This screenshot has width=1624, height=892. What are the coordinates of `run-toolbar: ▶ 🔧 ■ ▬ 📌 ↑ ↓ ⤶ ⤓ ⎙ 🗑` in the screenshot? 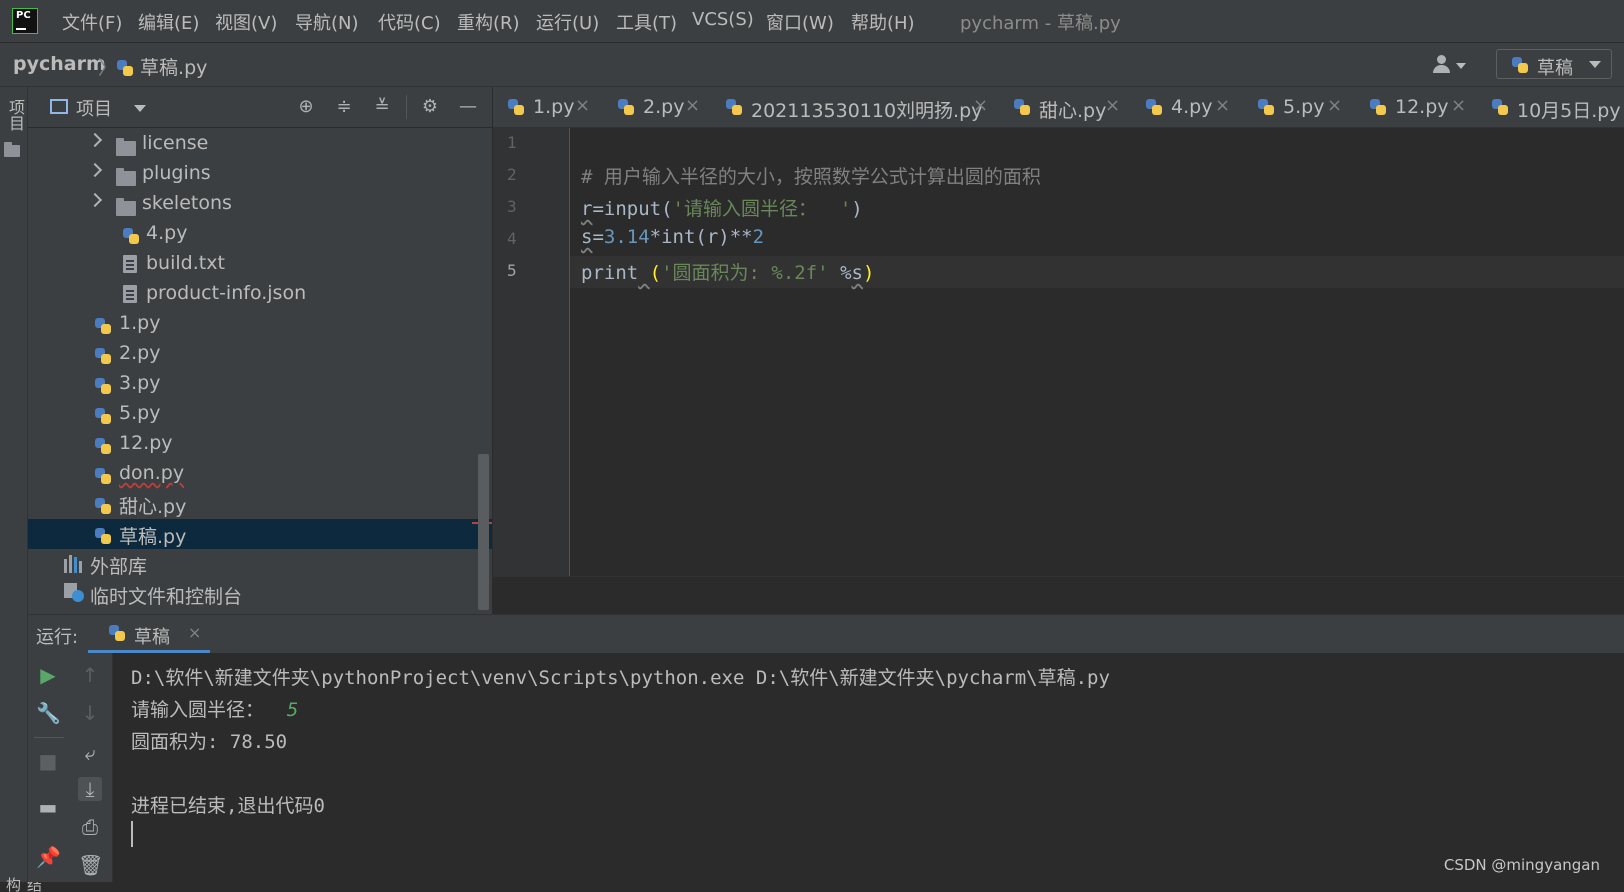 It's located at (70, 767).